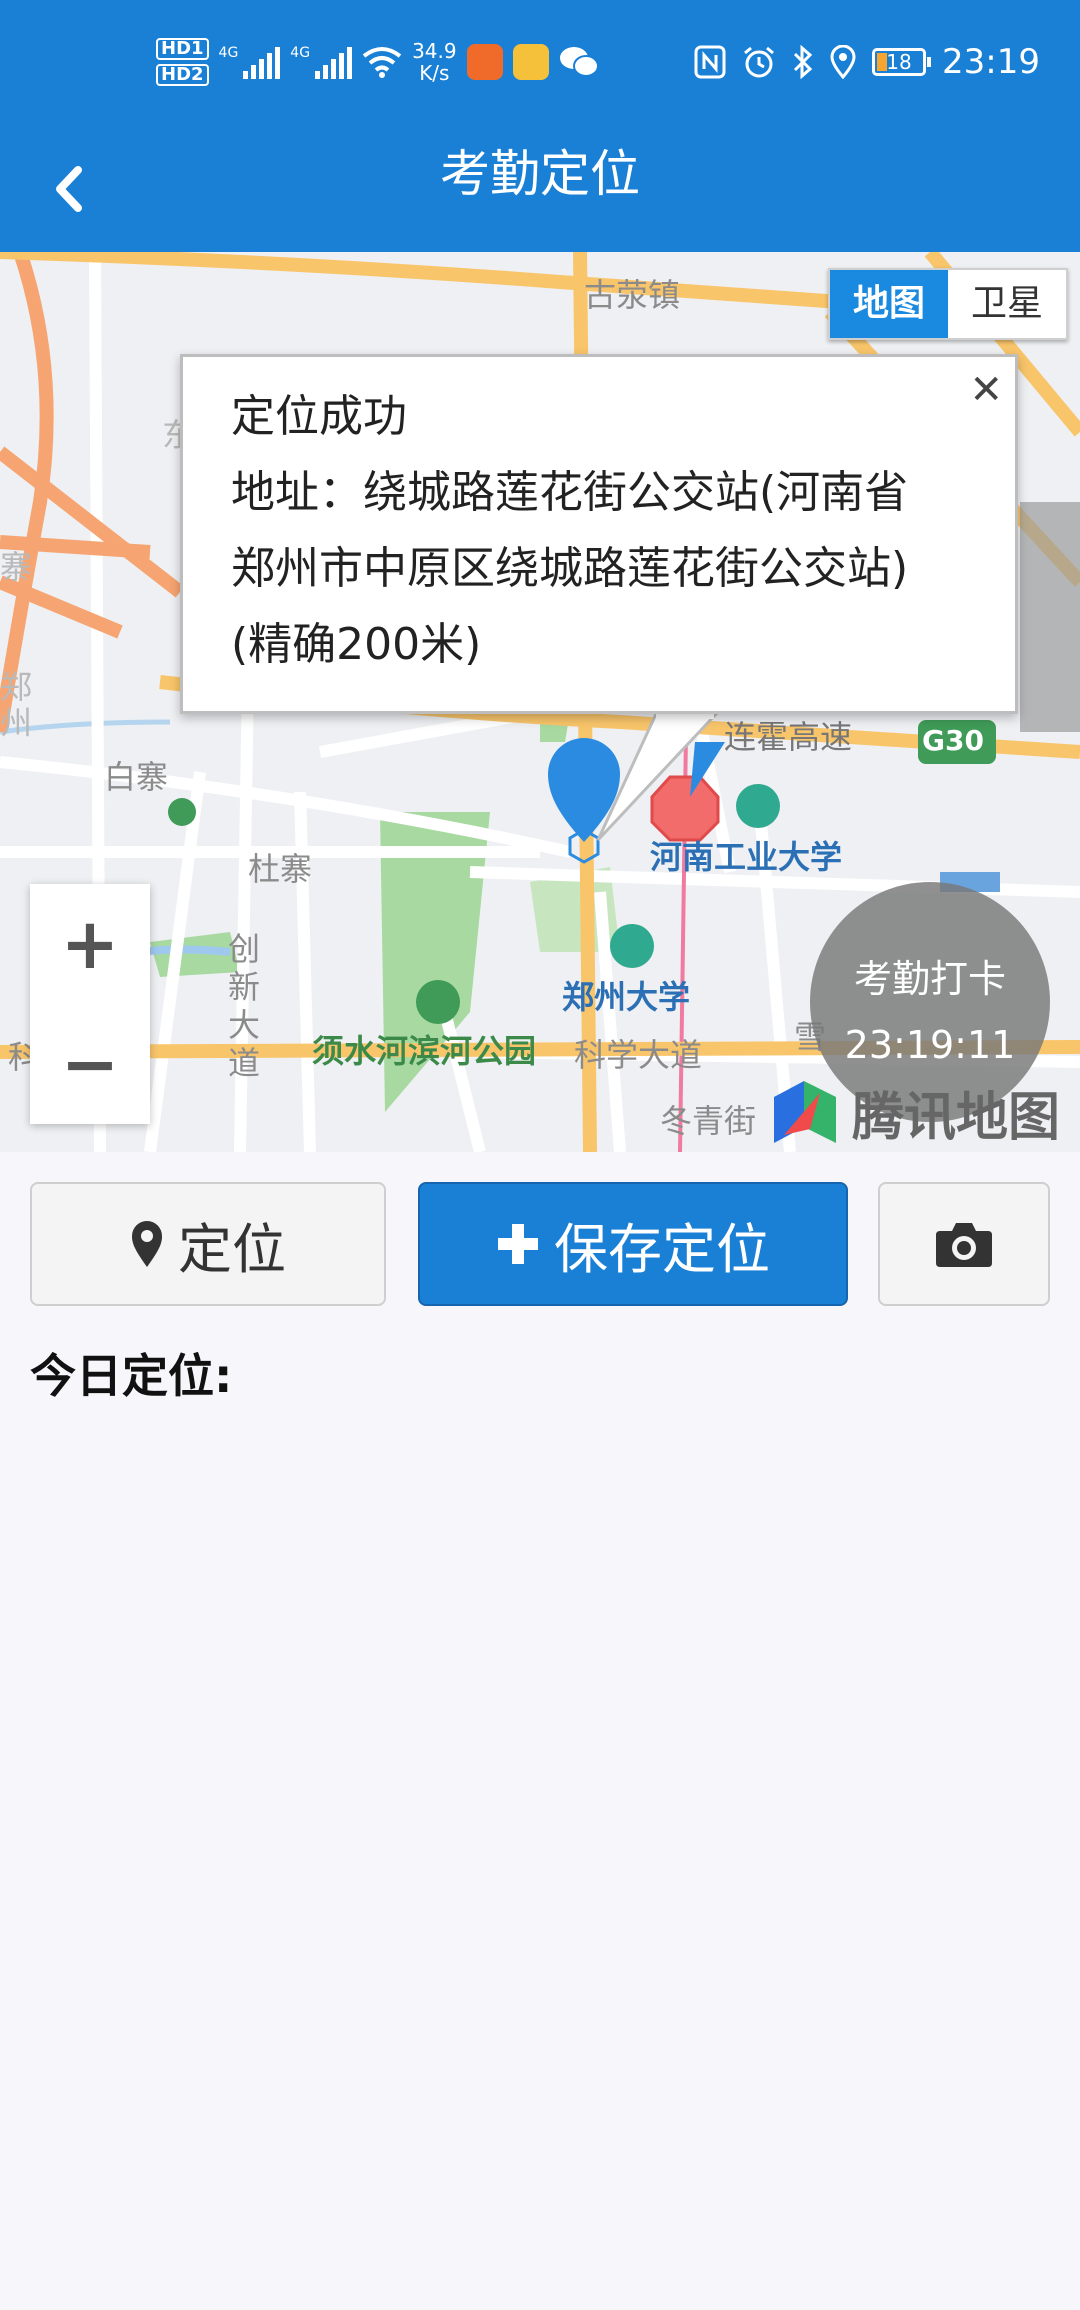 Image resolution: width=1080 pixels, height=2310 pixels. Describe the element at coordinates (518, 1244) in the screenshot. I see `plus-icon` at that location.